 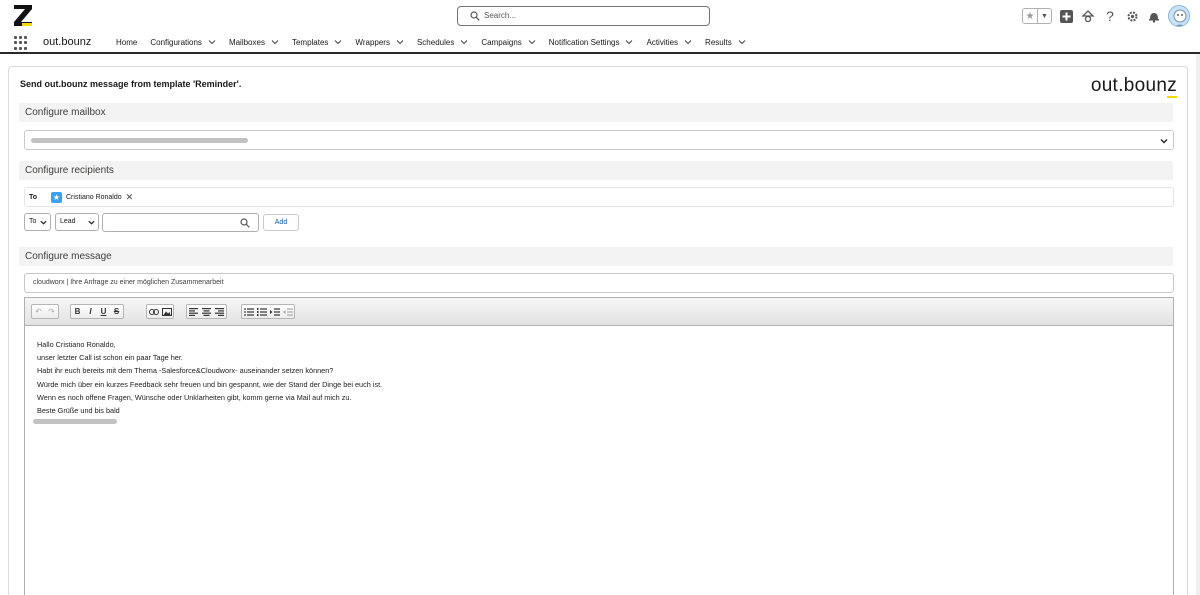 I want to click on undo-icon: ↶, so click(x=38, y=311).